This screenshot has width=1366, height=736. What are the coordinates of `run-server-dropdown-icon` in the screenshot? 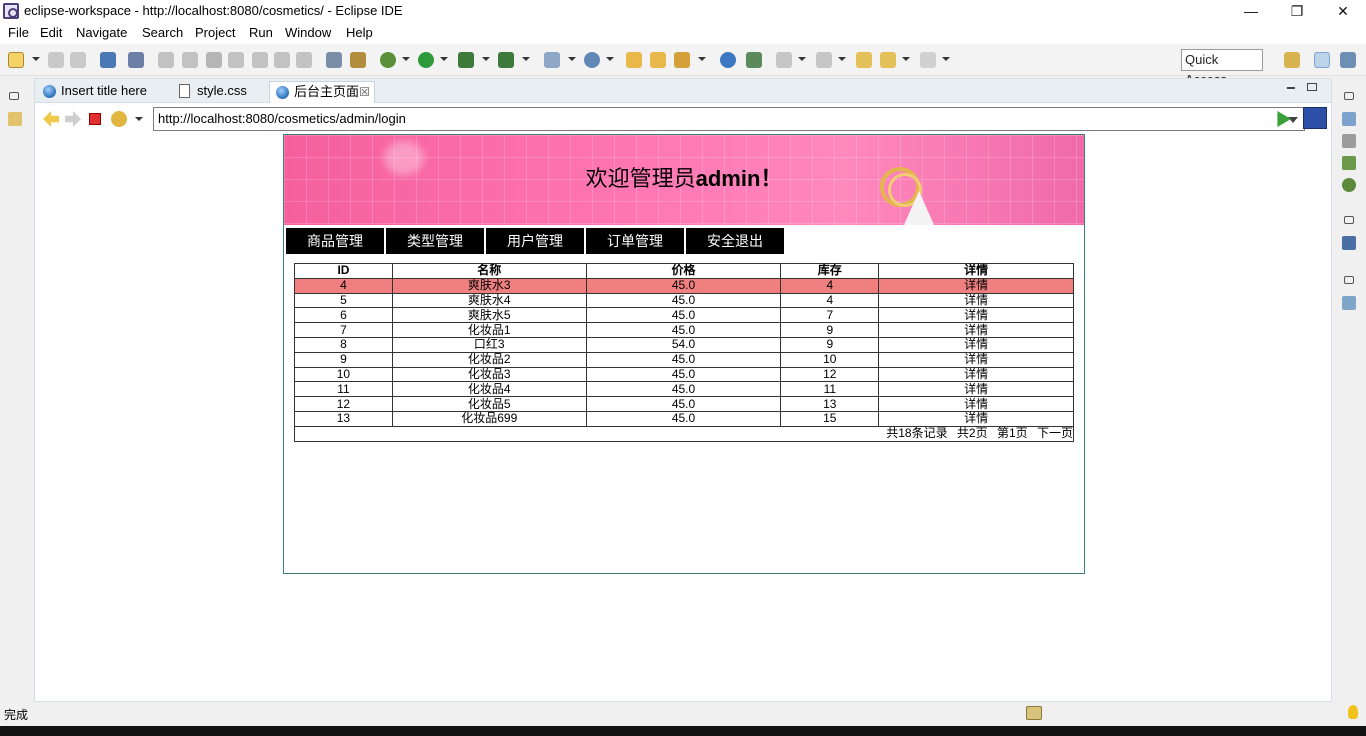 It's located at (486, 59).